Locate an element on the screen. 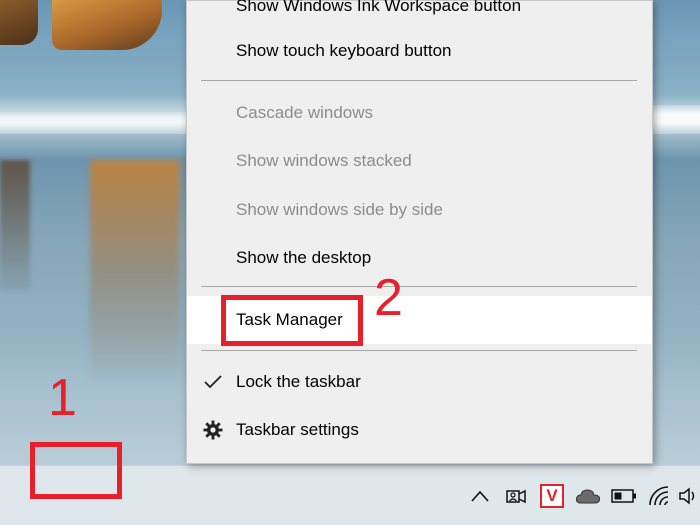 The height and width of the screenshot is (525, 700). menu-item-label: Show windows stacked is located at coordinates (324, 160).